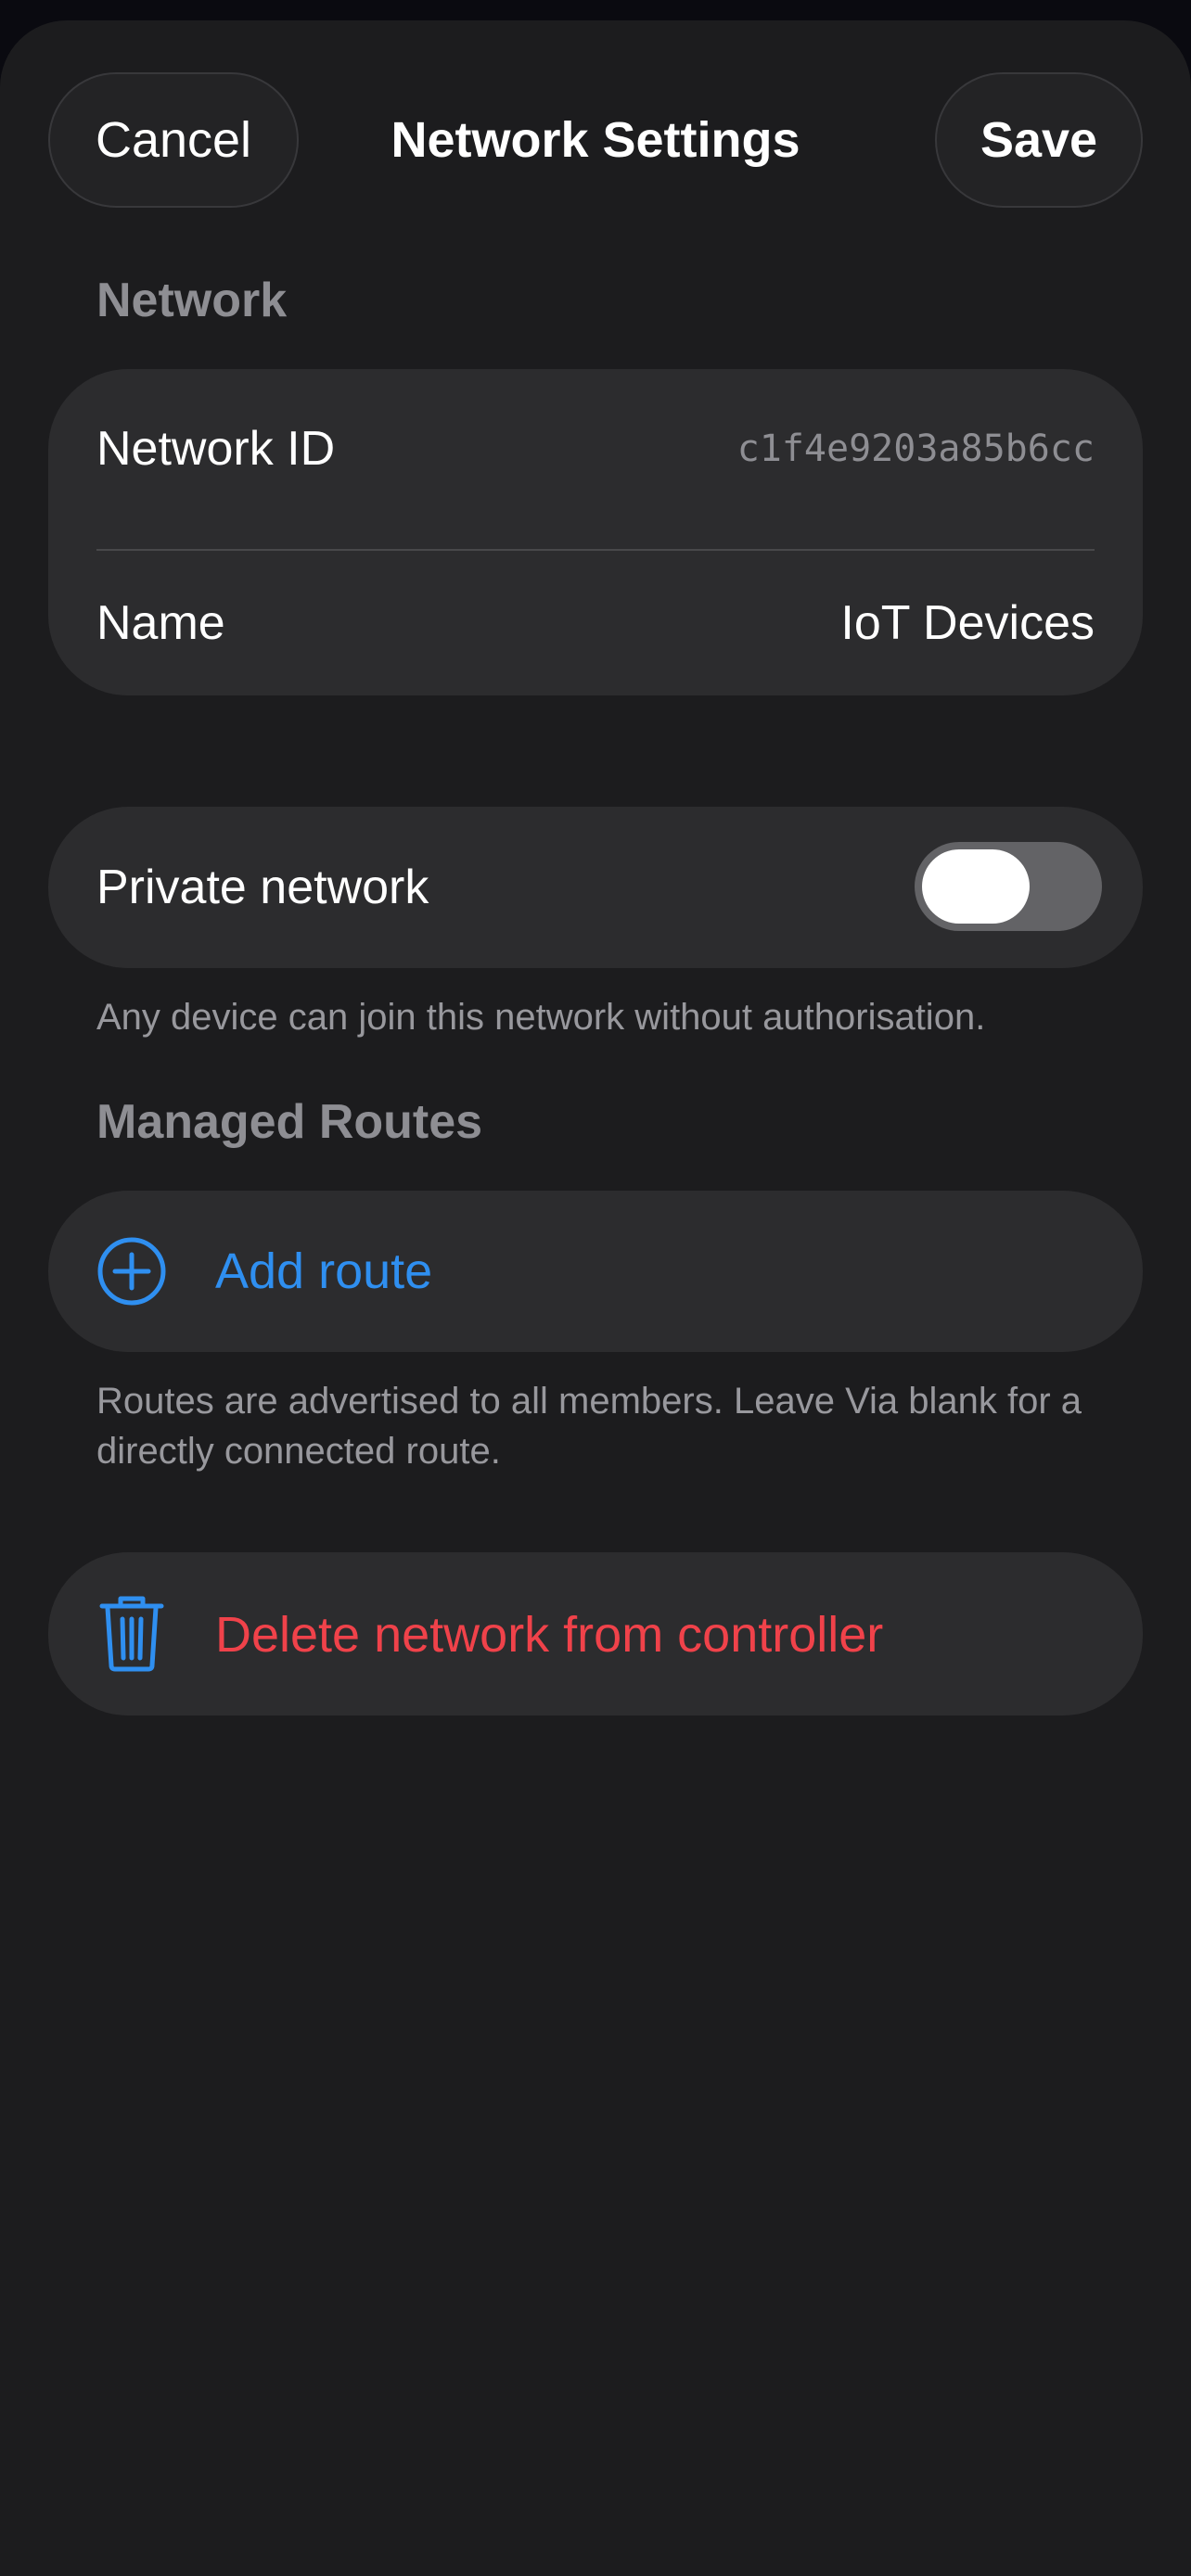 This screenshot has height=2576, width=1191. I want to click on network-id-label: Network ID, so click(216, 449).